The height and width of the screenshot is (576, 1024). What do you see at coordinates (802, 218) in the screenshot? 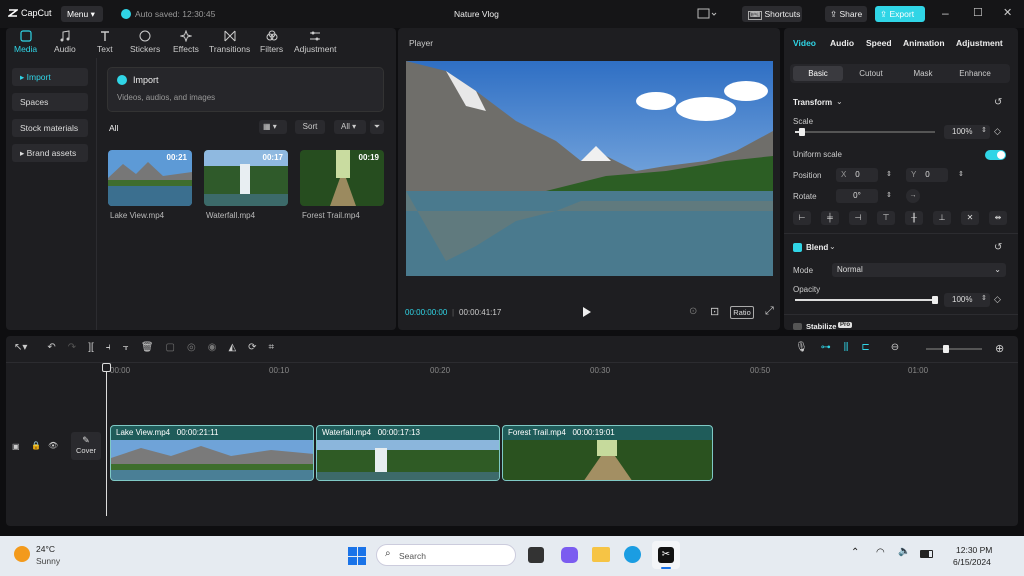
I see `align-left-icon: ⊢` at bounding box center [802, 218].